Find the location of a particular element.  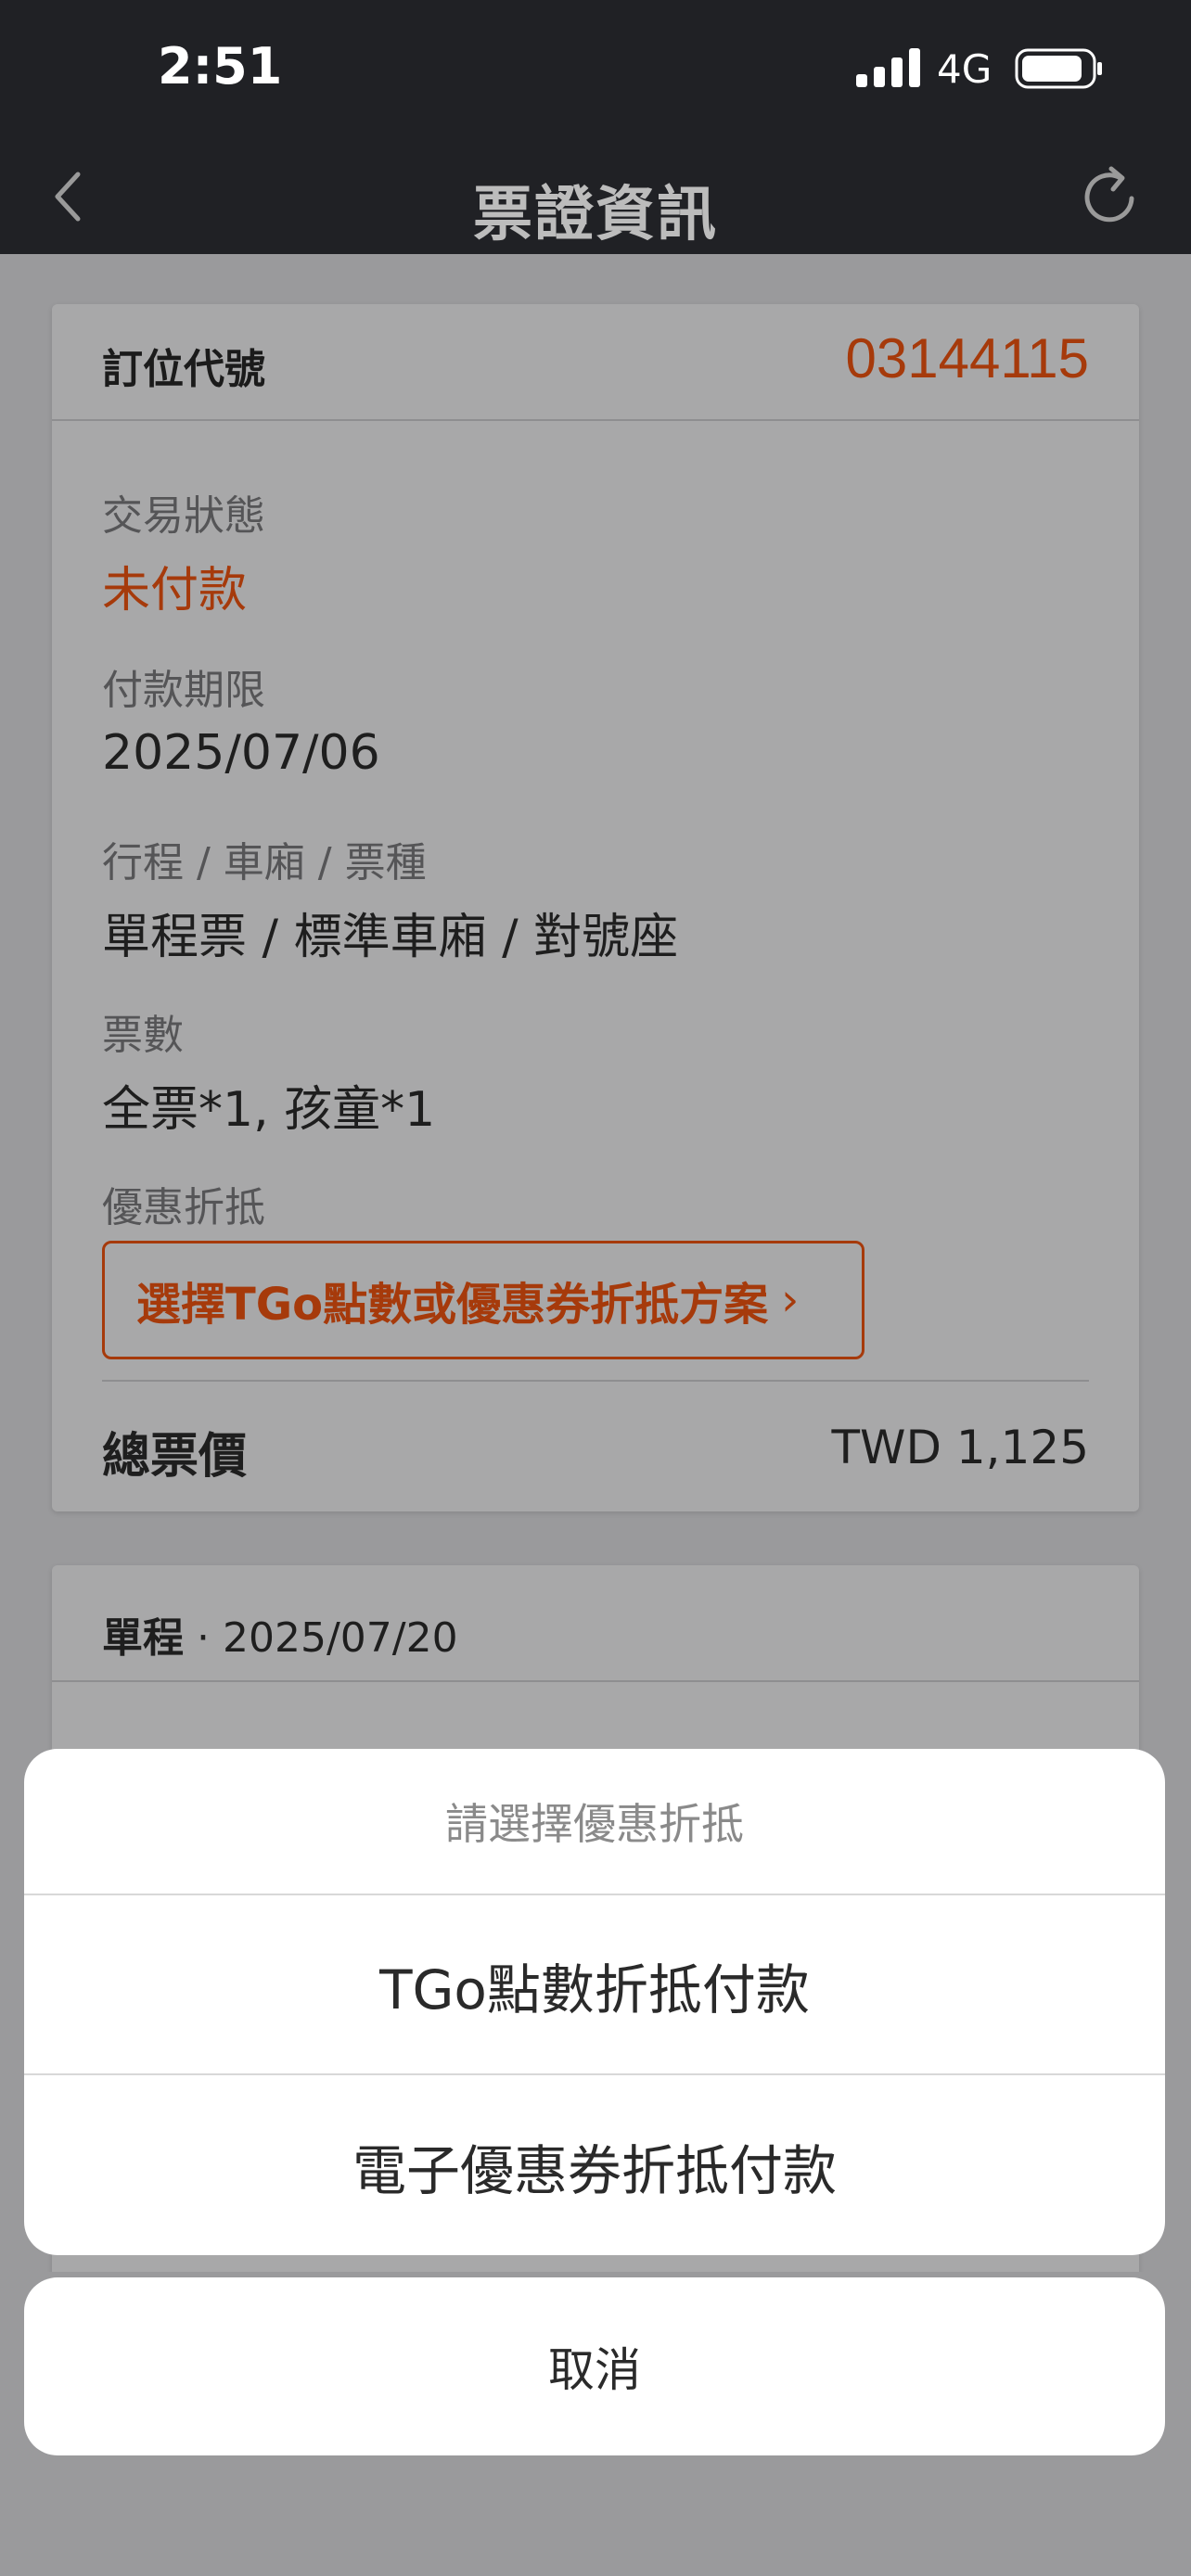

navigation-bar: 票證資訊 is located at coordinates (595, 196).